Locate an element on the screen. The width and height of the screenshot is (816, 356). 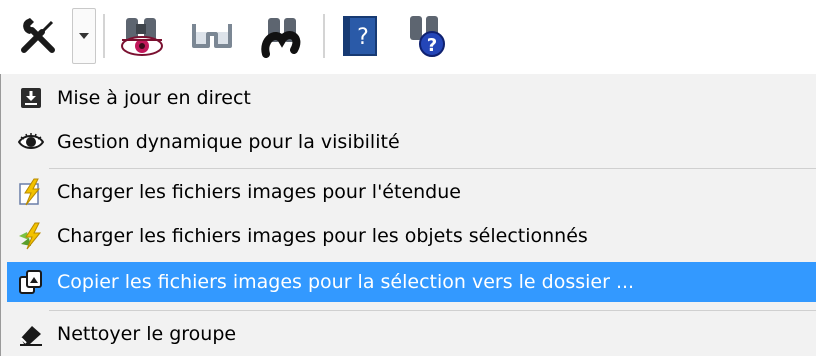
chevron-down-icon is located at coordinates (84, 36).